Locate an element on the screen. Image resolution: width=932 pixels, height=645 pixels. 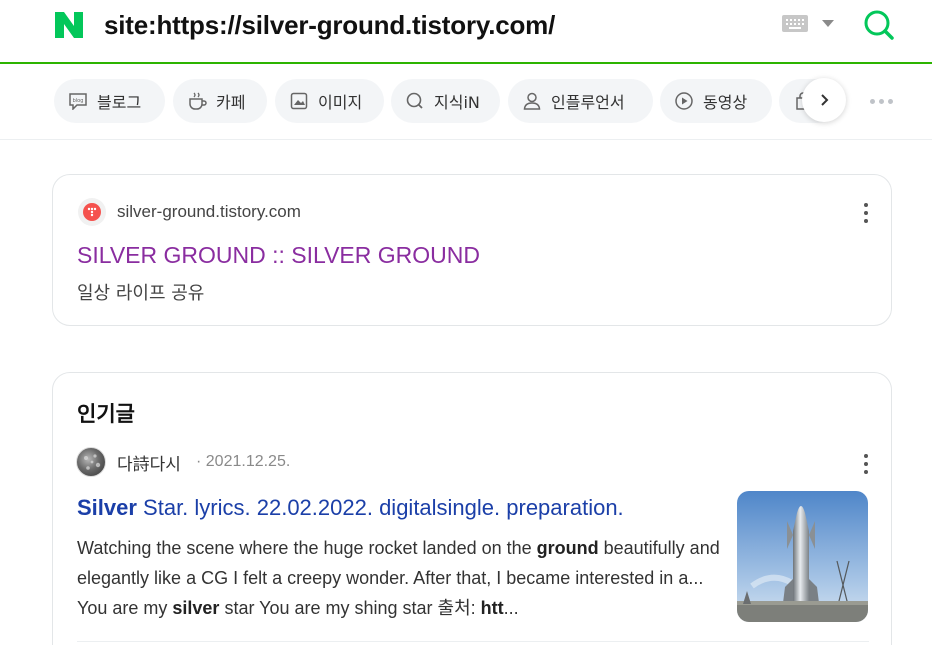
tab-label: 인플루언서 is located at coordinates (588, 102).